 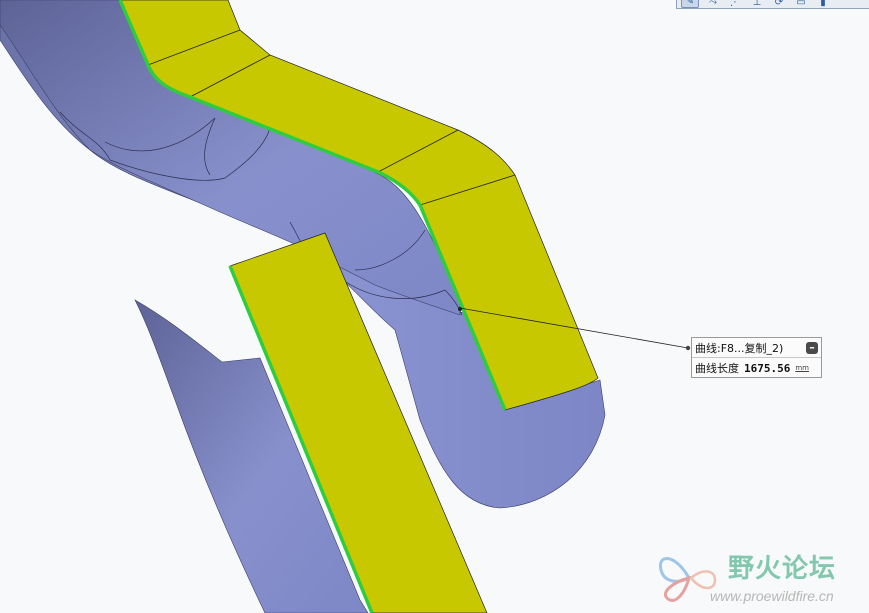 I want to click on measure-curve-row: 曲线:F8...复制_2) –, so click(x=756, y=348).